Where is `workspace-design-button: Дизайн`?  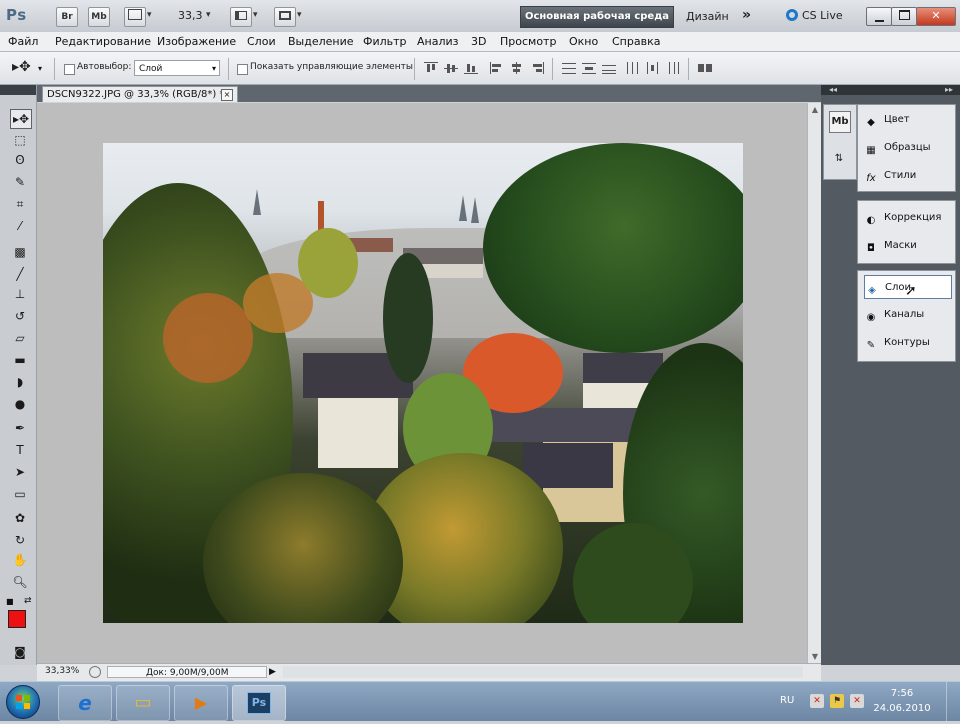 workspace-design-button: Дизайн is located at coordinates (707, 16).